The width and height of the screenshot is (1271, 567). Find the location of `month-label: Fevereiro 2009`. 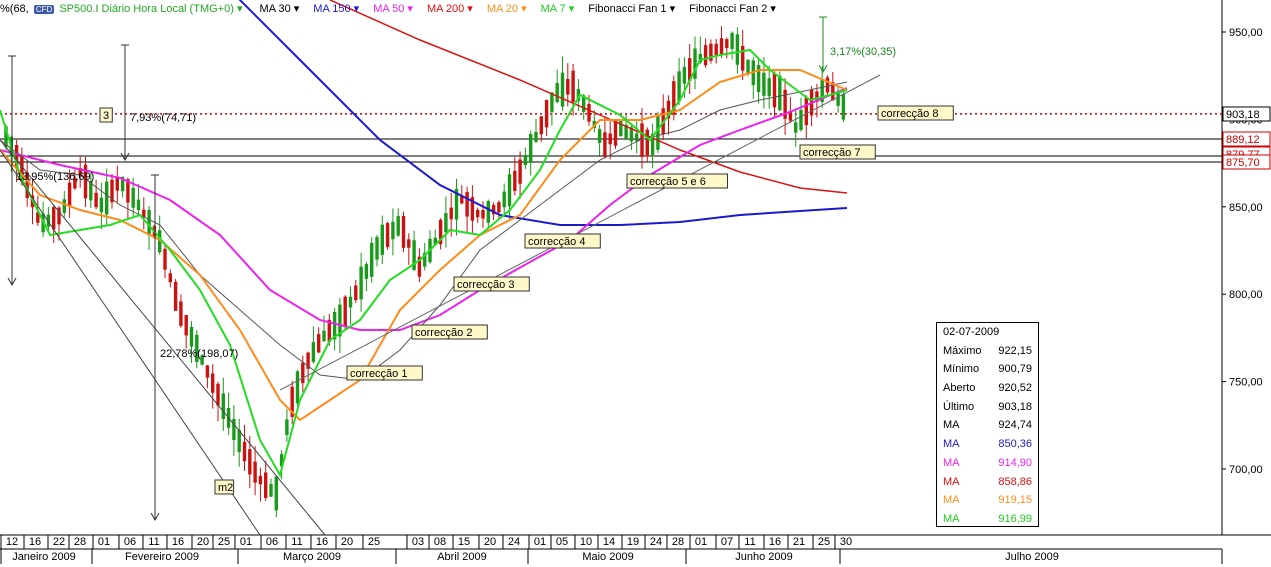

month-label: Fevereiro 2009 is located at coordinates (162, 557).